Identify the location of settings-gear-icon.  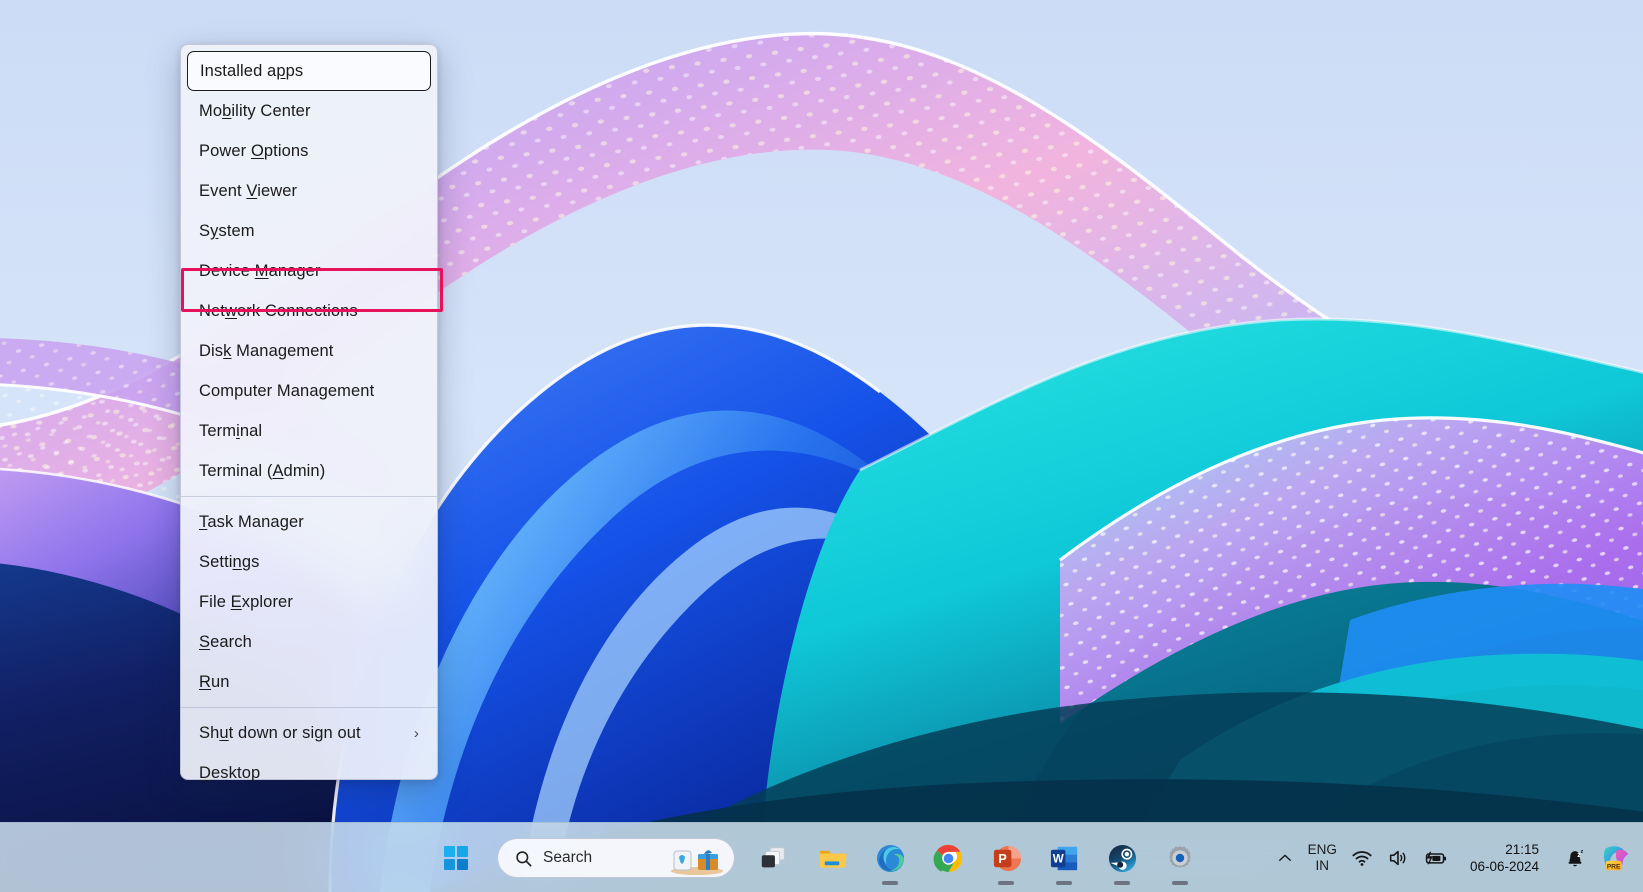
(1180, 857).